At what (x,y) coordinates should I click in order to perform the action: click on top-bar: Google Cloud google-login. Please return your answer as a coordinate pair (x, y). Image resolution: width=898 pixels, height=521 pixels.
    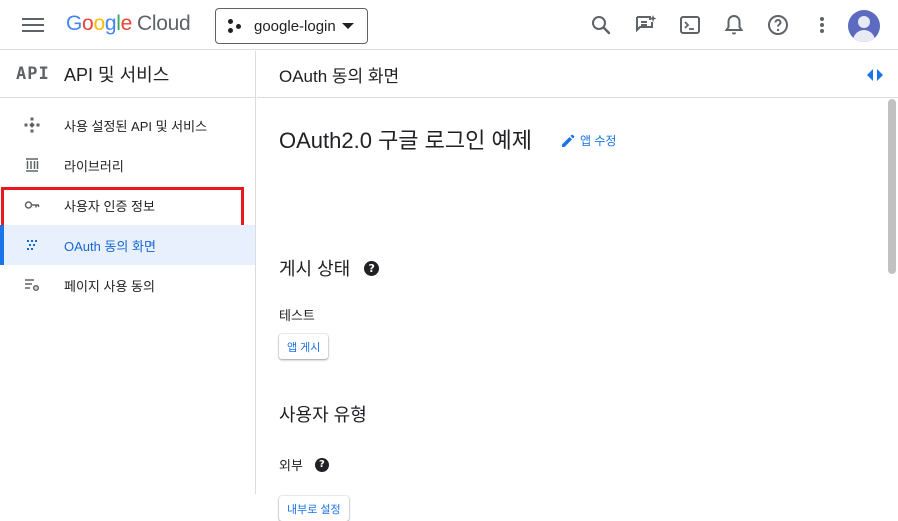
    Looking at the image, I should click on (449, 25).